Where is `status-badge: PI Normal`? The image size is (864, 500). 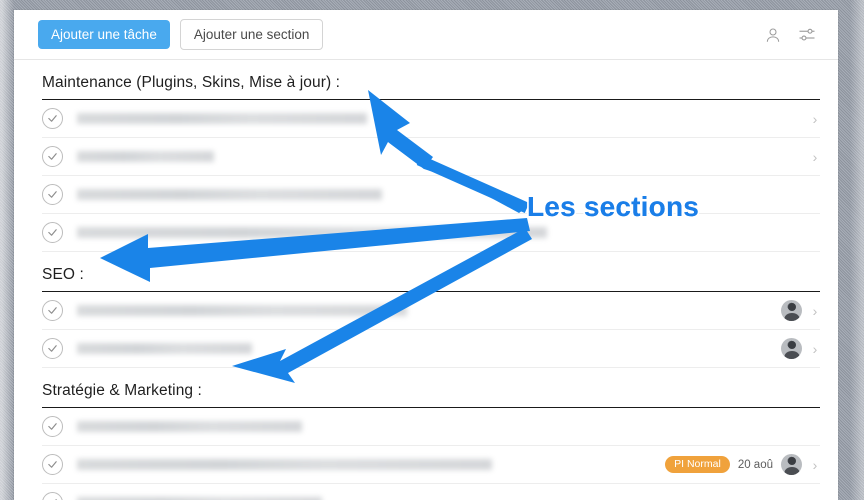 status-badge: PI Normal is located at coordinates (697, 464).